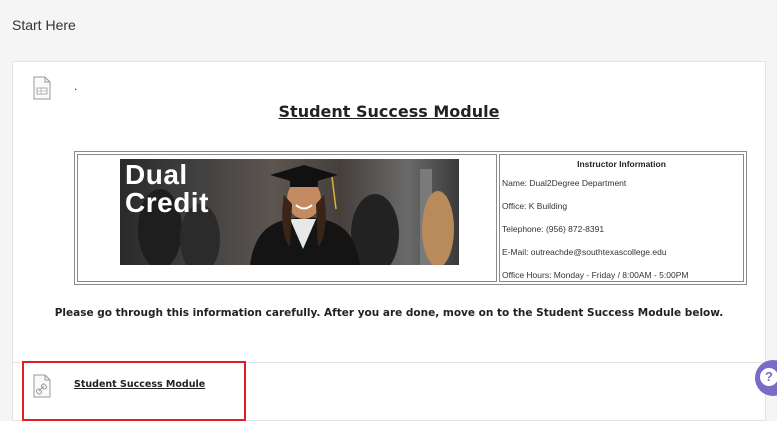 The image size is (777, 421). What do you see at coordinates (156, 174) in the screenshot?
I see `banner-text-line1: Dual` at bounding box center [156, 174].